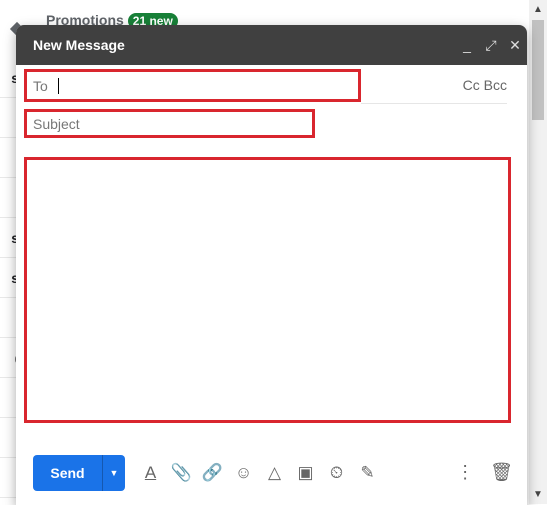  Describe the element at coordinates (243, 473) in the screenshot. I see `emoji-icon: ☺` at that location.